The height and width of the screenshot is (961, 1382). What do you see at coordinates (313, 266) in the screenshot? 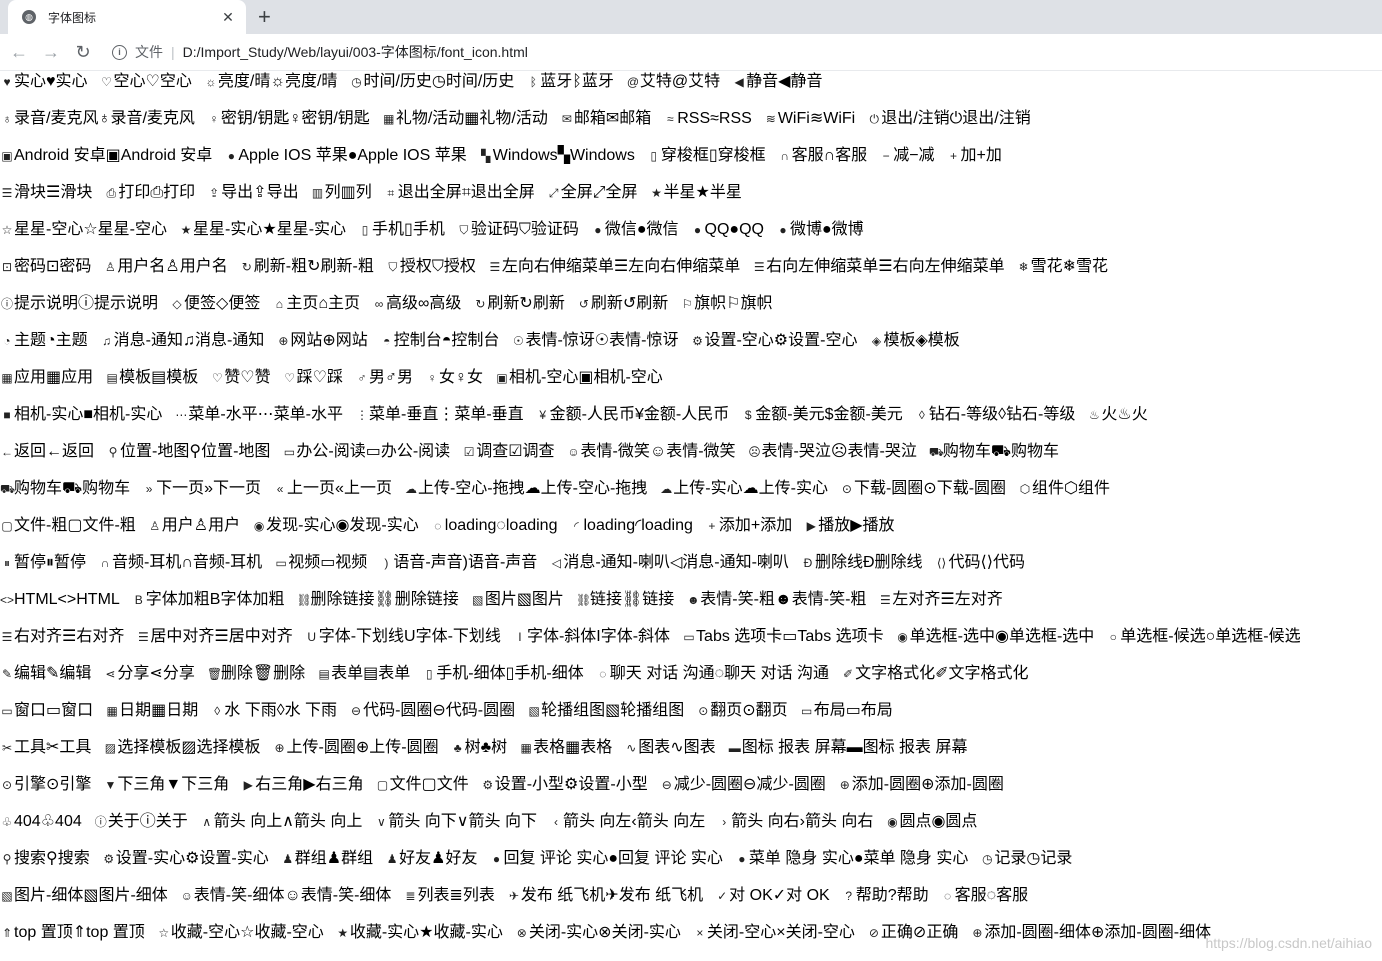
I see `icon-label: 刷新-粗↻刷新-粗` at bounding box center [313, 266].